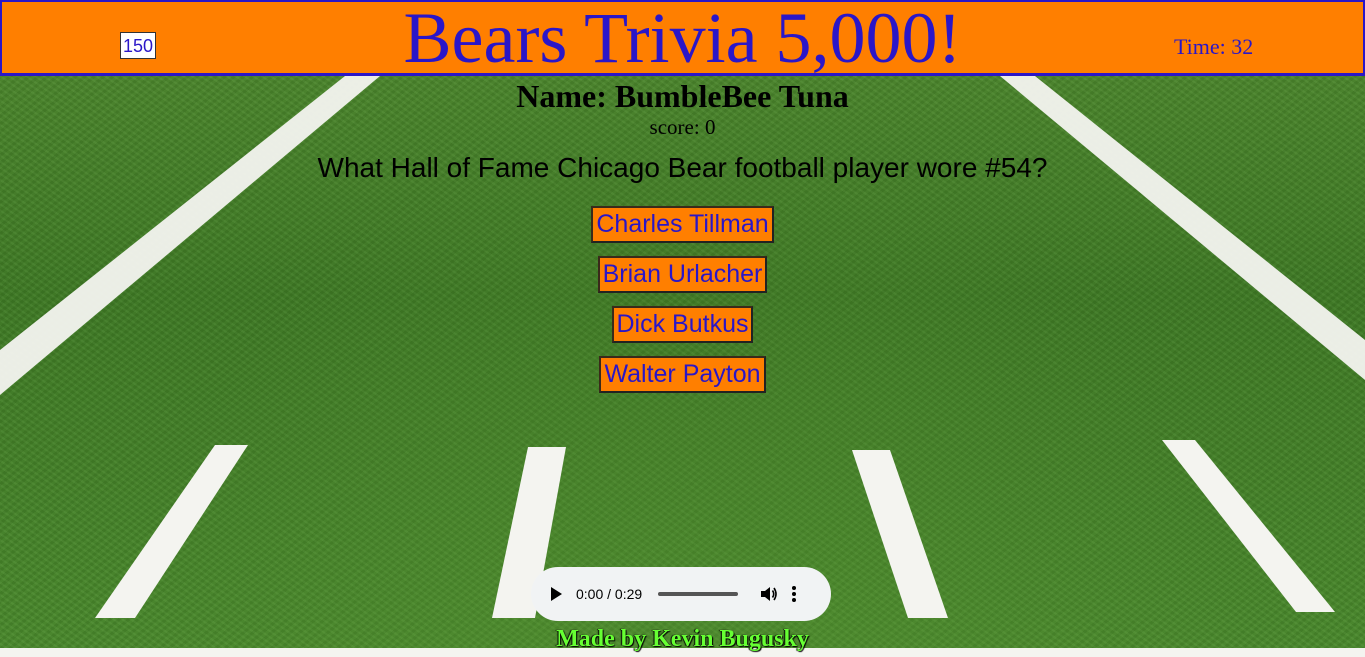  Describe the element at coordinates (794, 594) in the screenshot. I see `more-options-icon` at that location.